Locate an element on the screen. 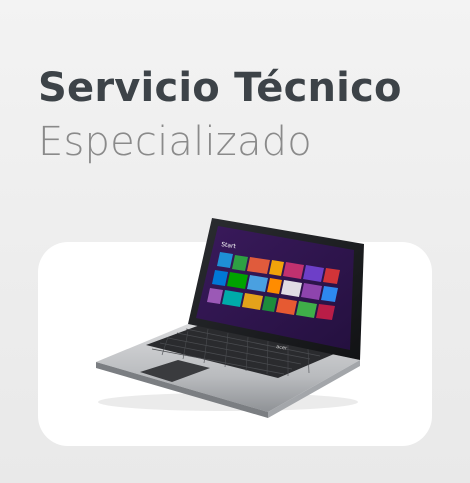 This screenshot has width=470, height=483. page-title: Servicio Técnico is located at coordinates (220, 88).